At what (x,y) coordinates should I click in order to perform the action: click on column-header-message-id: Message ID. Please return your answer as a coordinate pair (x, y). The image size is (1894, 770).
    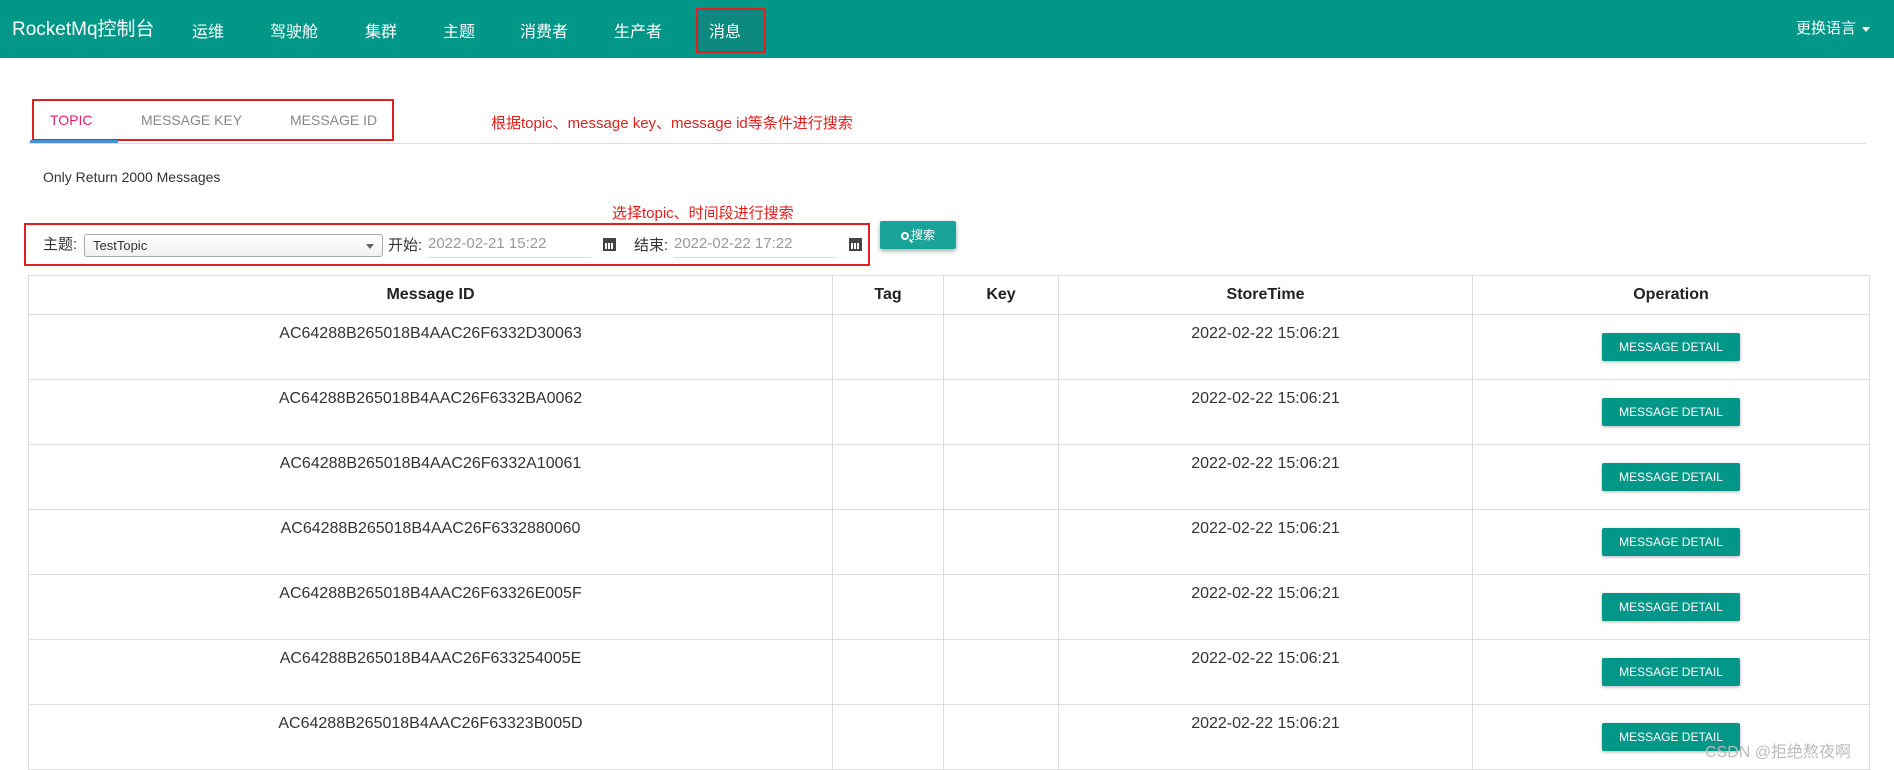
    Looking at the image, I should click on (430, 295).